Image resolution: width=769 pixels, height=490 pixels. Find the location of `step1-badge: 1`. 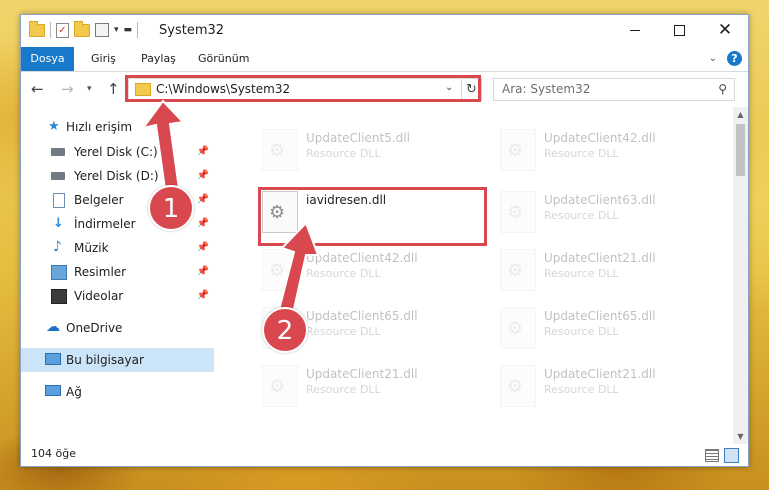

step1-badge: 1 is located at coordinates (171, 208).